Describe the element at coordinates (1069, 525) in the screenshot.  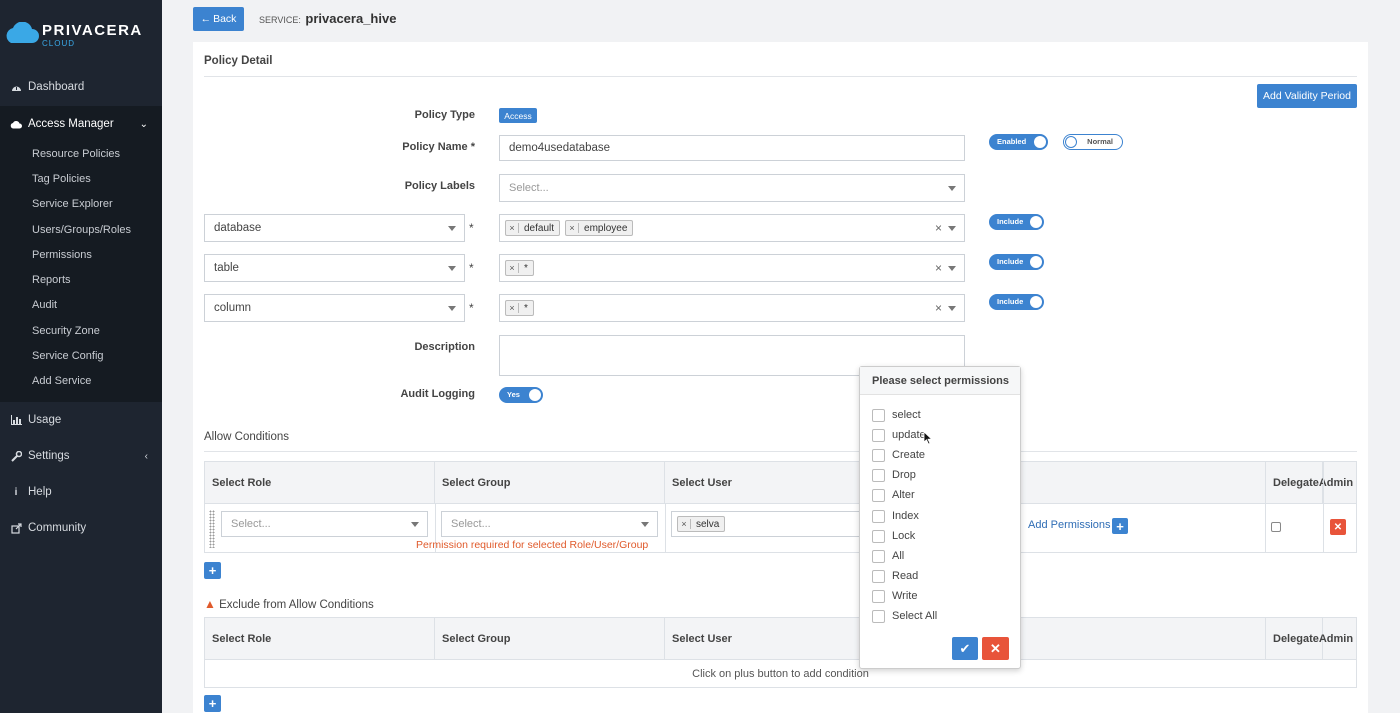
I see `add-permissions-link: Add Permissions` at that location.